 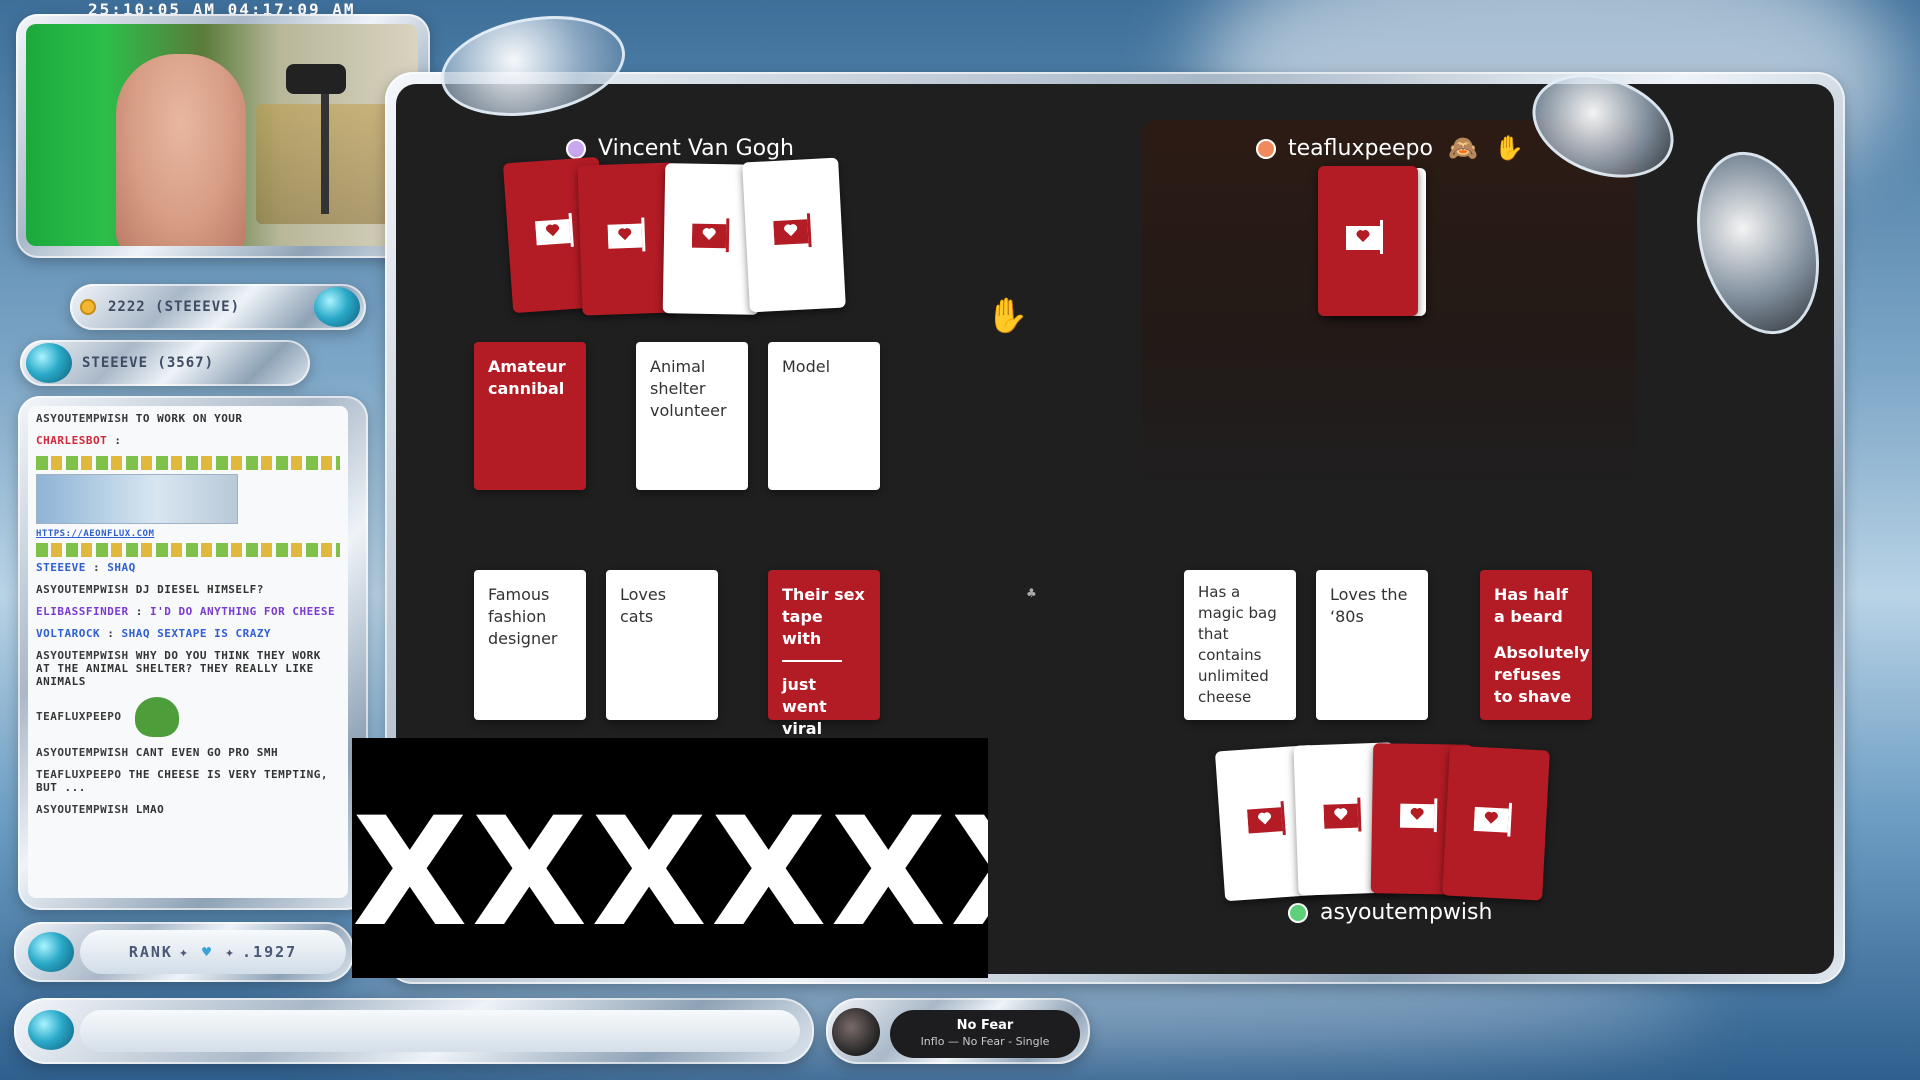 What do you see at coordinates (696, 148) in the screenshot?
I see `player-name: Vincent Van Gogh` at bounding box center [696, 148].